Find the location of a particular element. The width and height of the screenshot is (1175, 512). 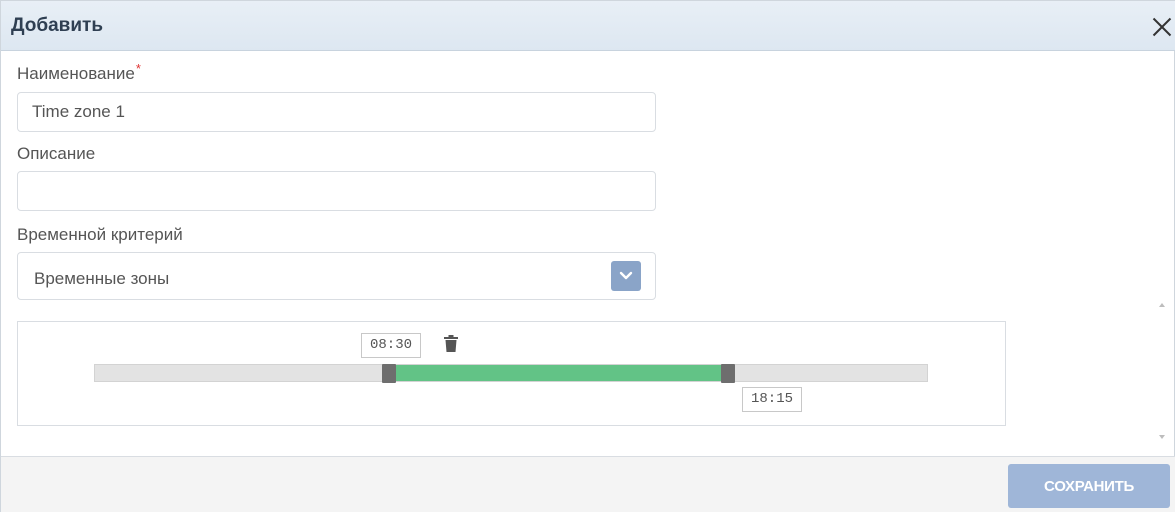

close-icon is located at coordinates (1162, 27).